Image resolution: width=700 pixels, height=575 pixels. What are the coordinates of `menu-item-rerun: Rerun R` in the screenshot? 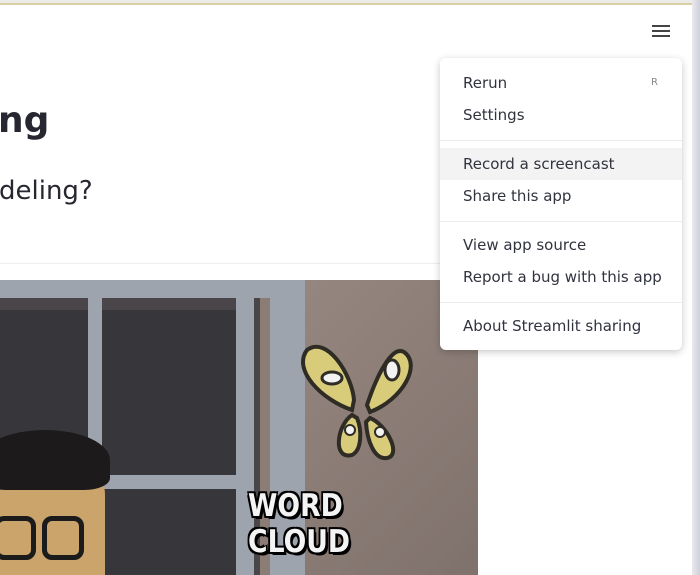 It's located at (561, 83).